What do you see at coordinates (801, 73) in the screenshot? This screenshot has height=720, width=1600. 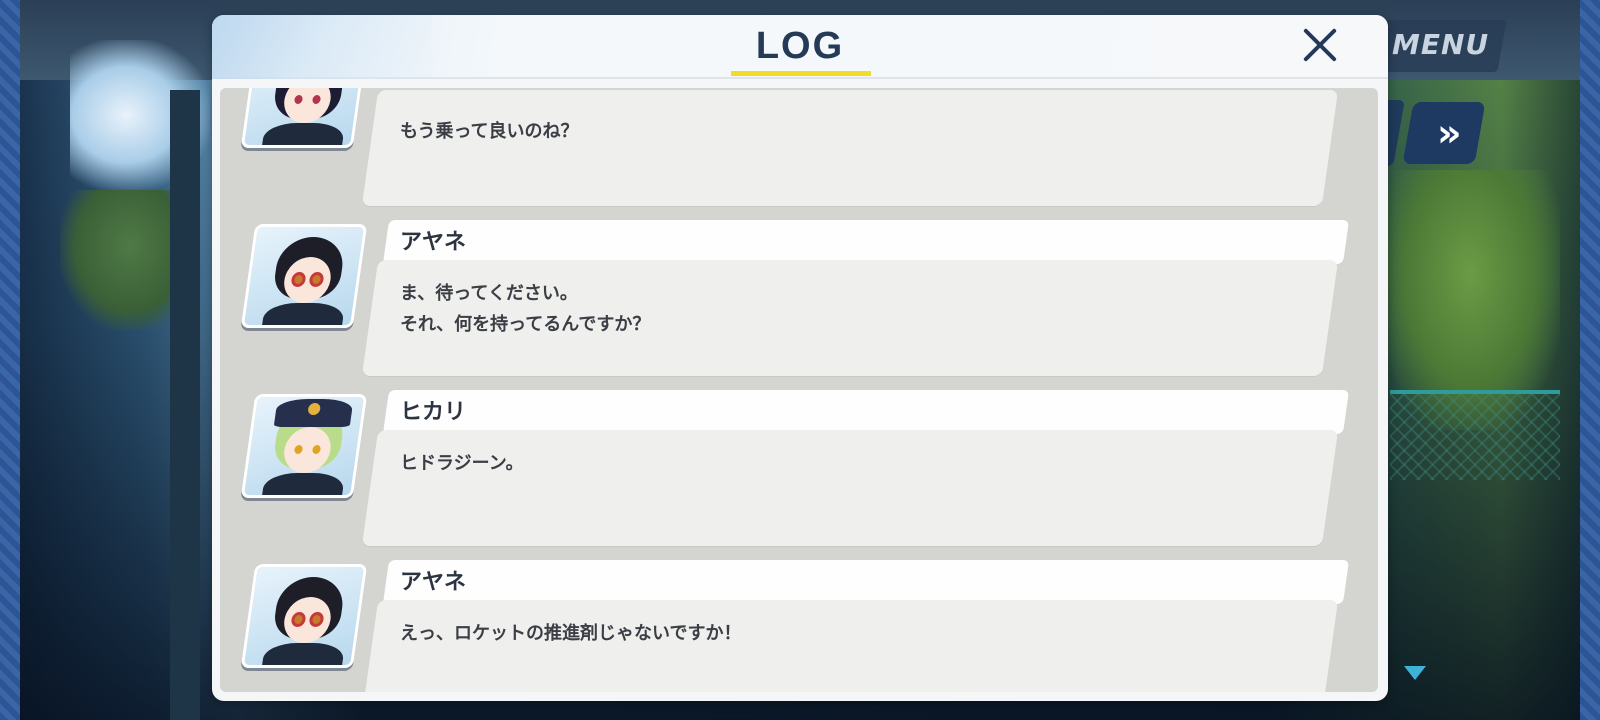 I see `log-title-underline` at bounding box center [801, 73].